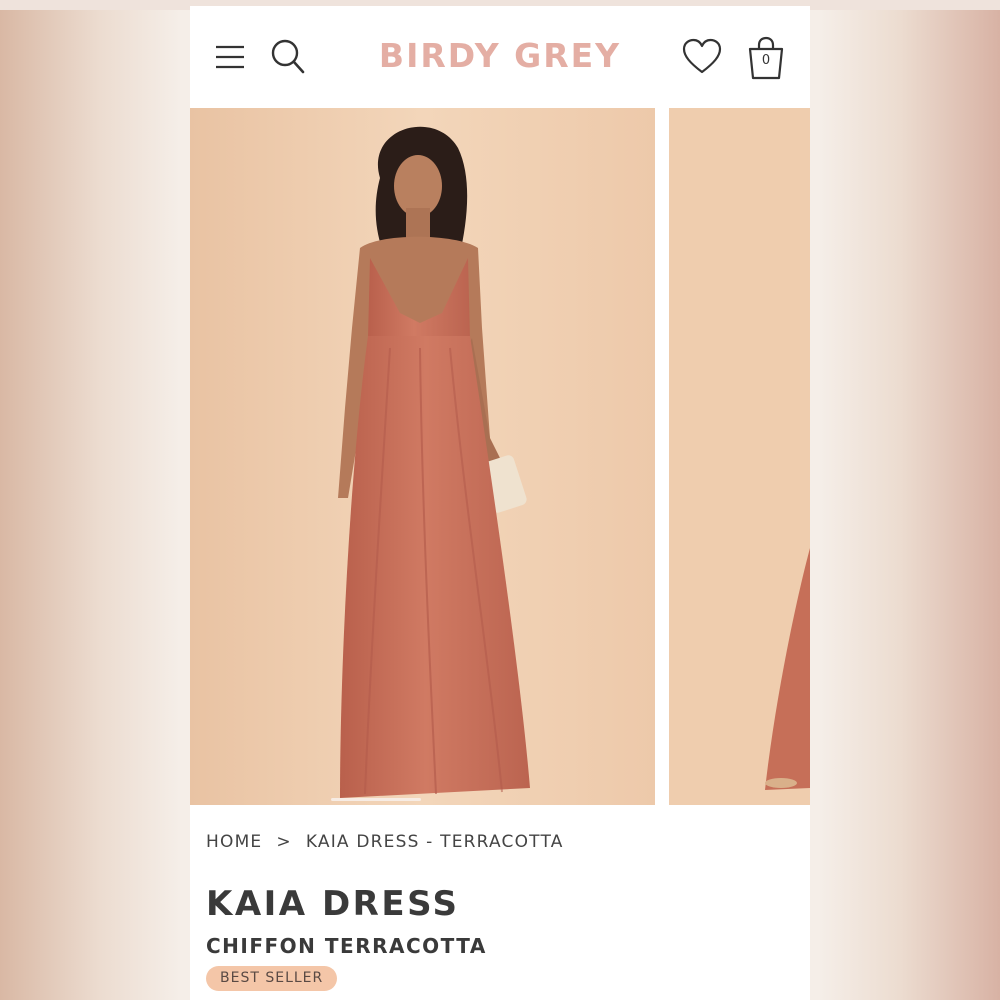 The image size is (1000, 1000). I want to click on breadcrumb-home-link: HOME, so click(234, 842).